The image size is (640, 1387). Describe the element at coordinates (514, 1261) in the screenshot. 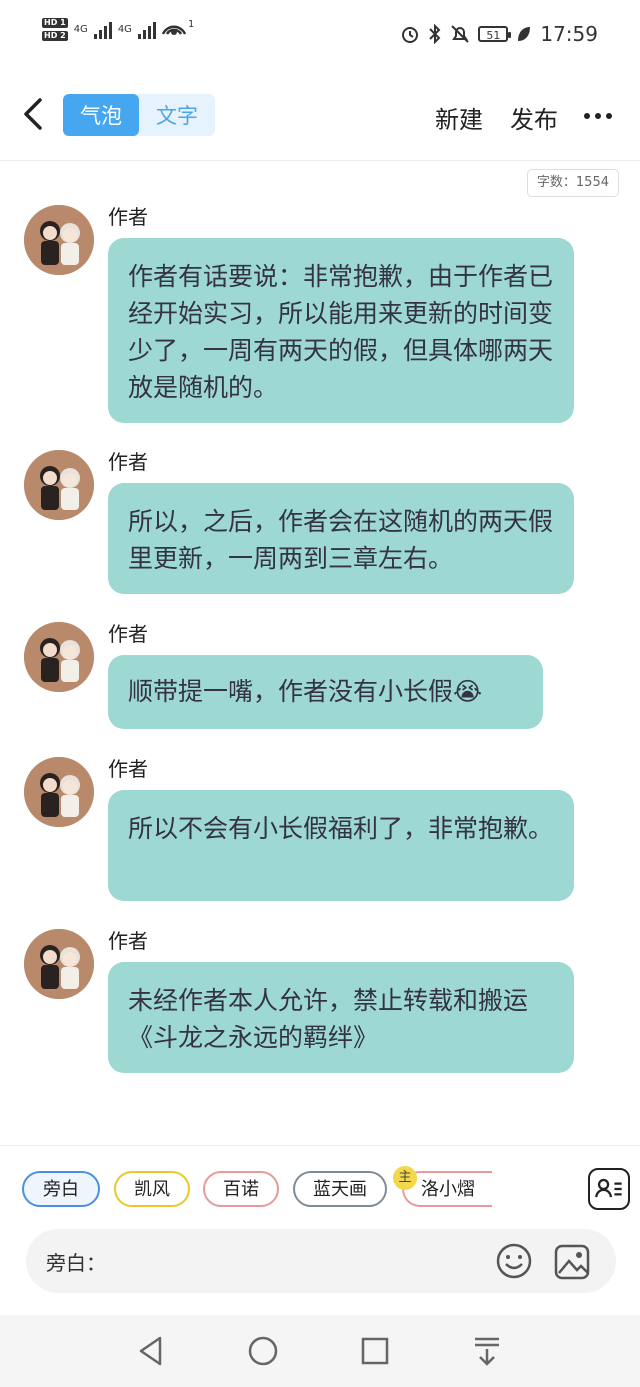

I see `emoji-icon` at that location.